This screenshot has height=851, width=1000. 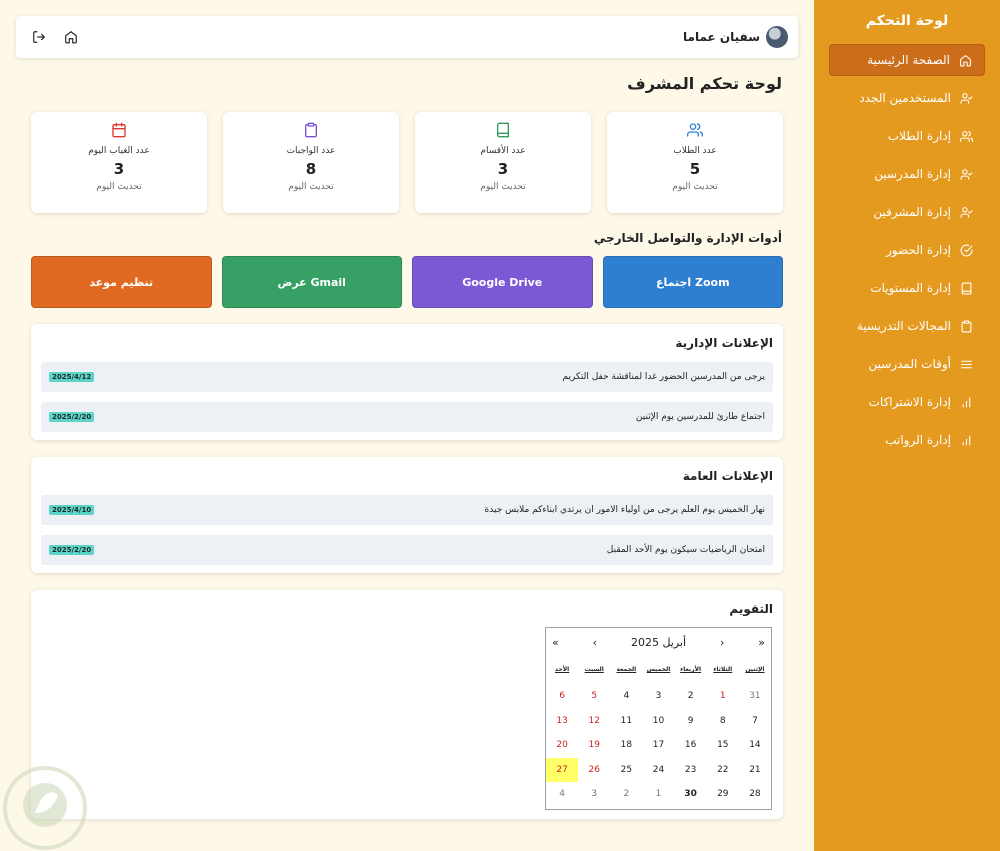 I want to click on calendar-day: 24, so click(x=658, y=770).